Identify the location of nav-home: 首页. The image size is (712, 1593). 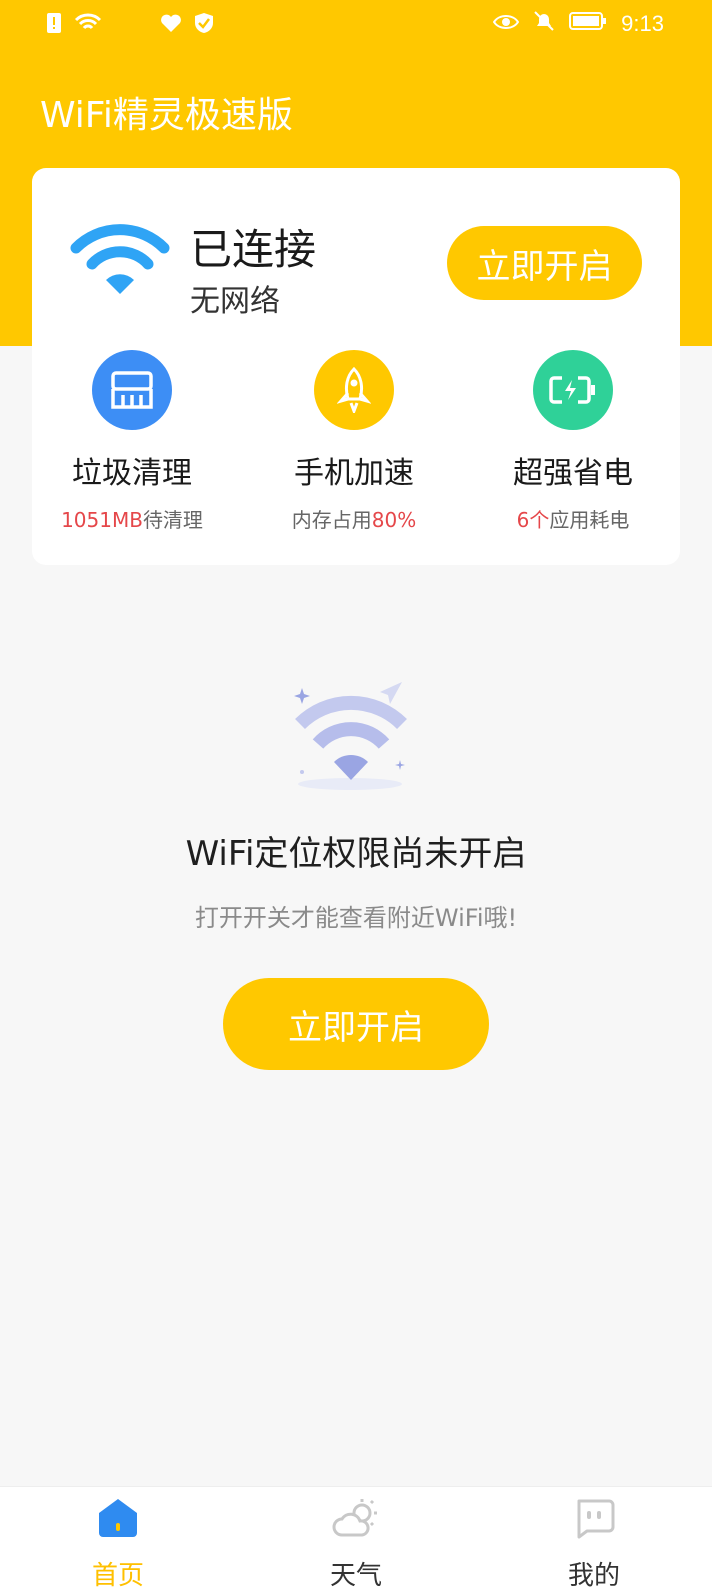
(118, 1544).